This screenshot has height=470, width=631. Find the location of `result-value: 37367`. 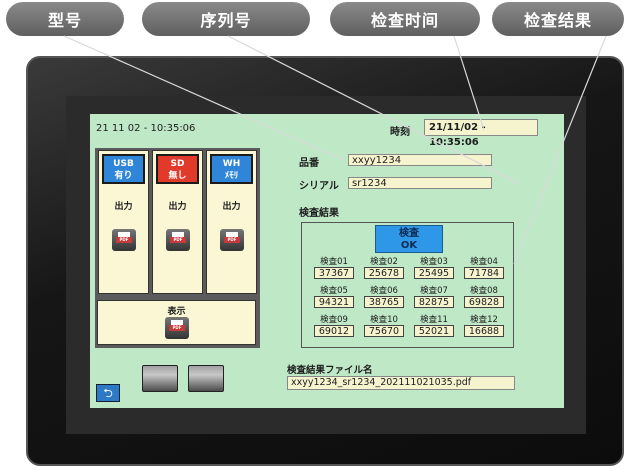

result-value: 37367 is located at coordinates (334, 273).